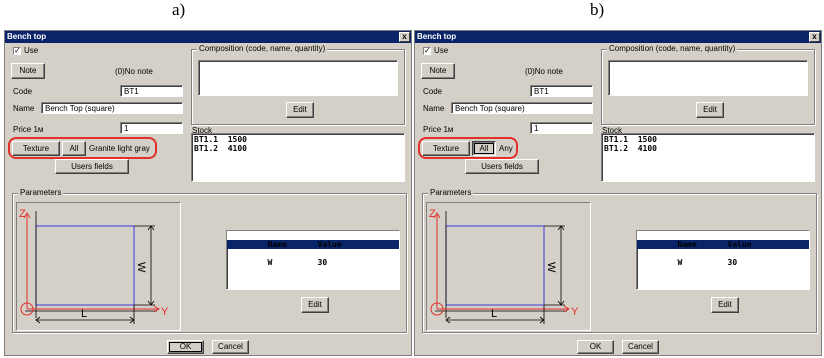 Image resolution: width=824 pixels, height=358 pixels. Describe the element at coordinates (179, 9) in the screenshot. I see `panel-label-a: a)` at that location.